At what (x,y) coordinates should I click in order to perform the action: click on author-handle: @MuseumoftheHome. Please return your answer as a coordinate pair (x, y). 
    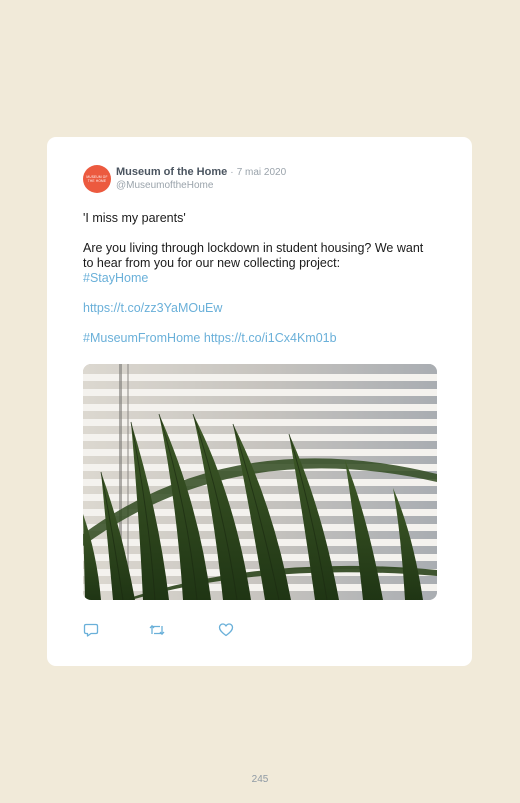
    Looking at the image, I should click on (164, 186).